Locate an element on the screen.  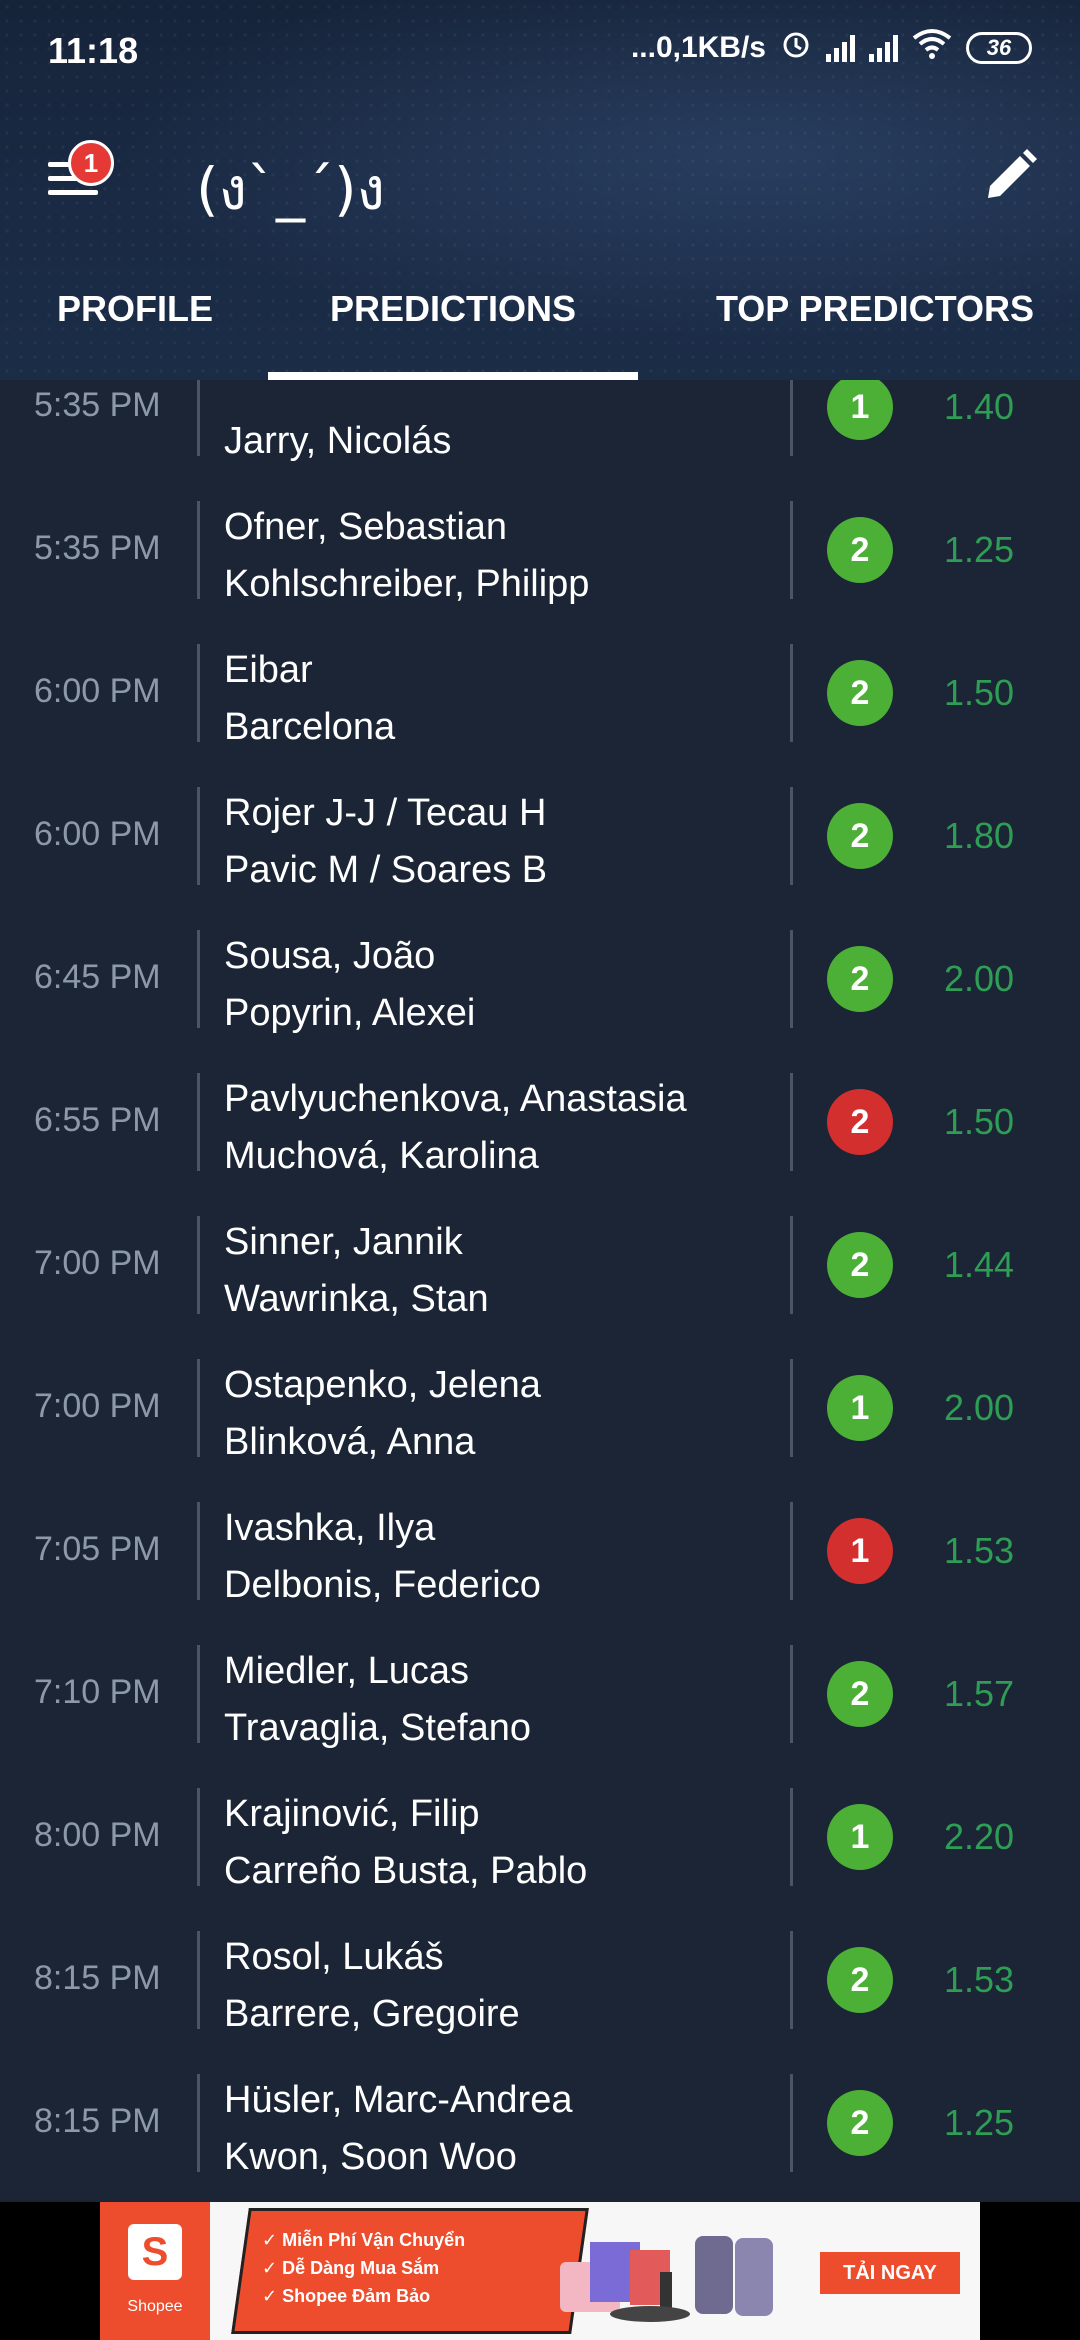
match-teams: Miedler, Lucas Travaglia, Stefano is located at coordinates (377, 1700).